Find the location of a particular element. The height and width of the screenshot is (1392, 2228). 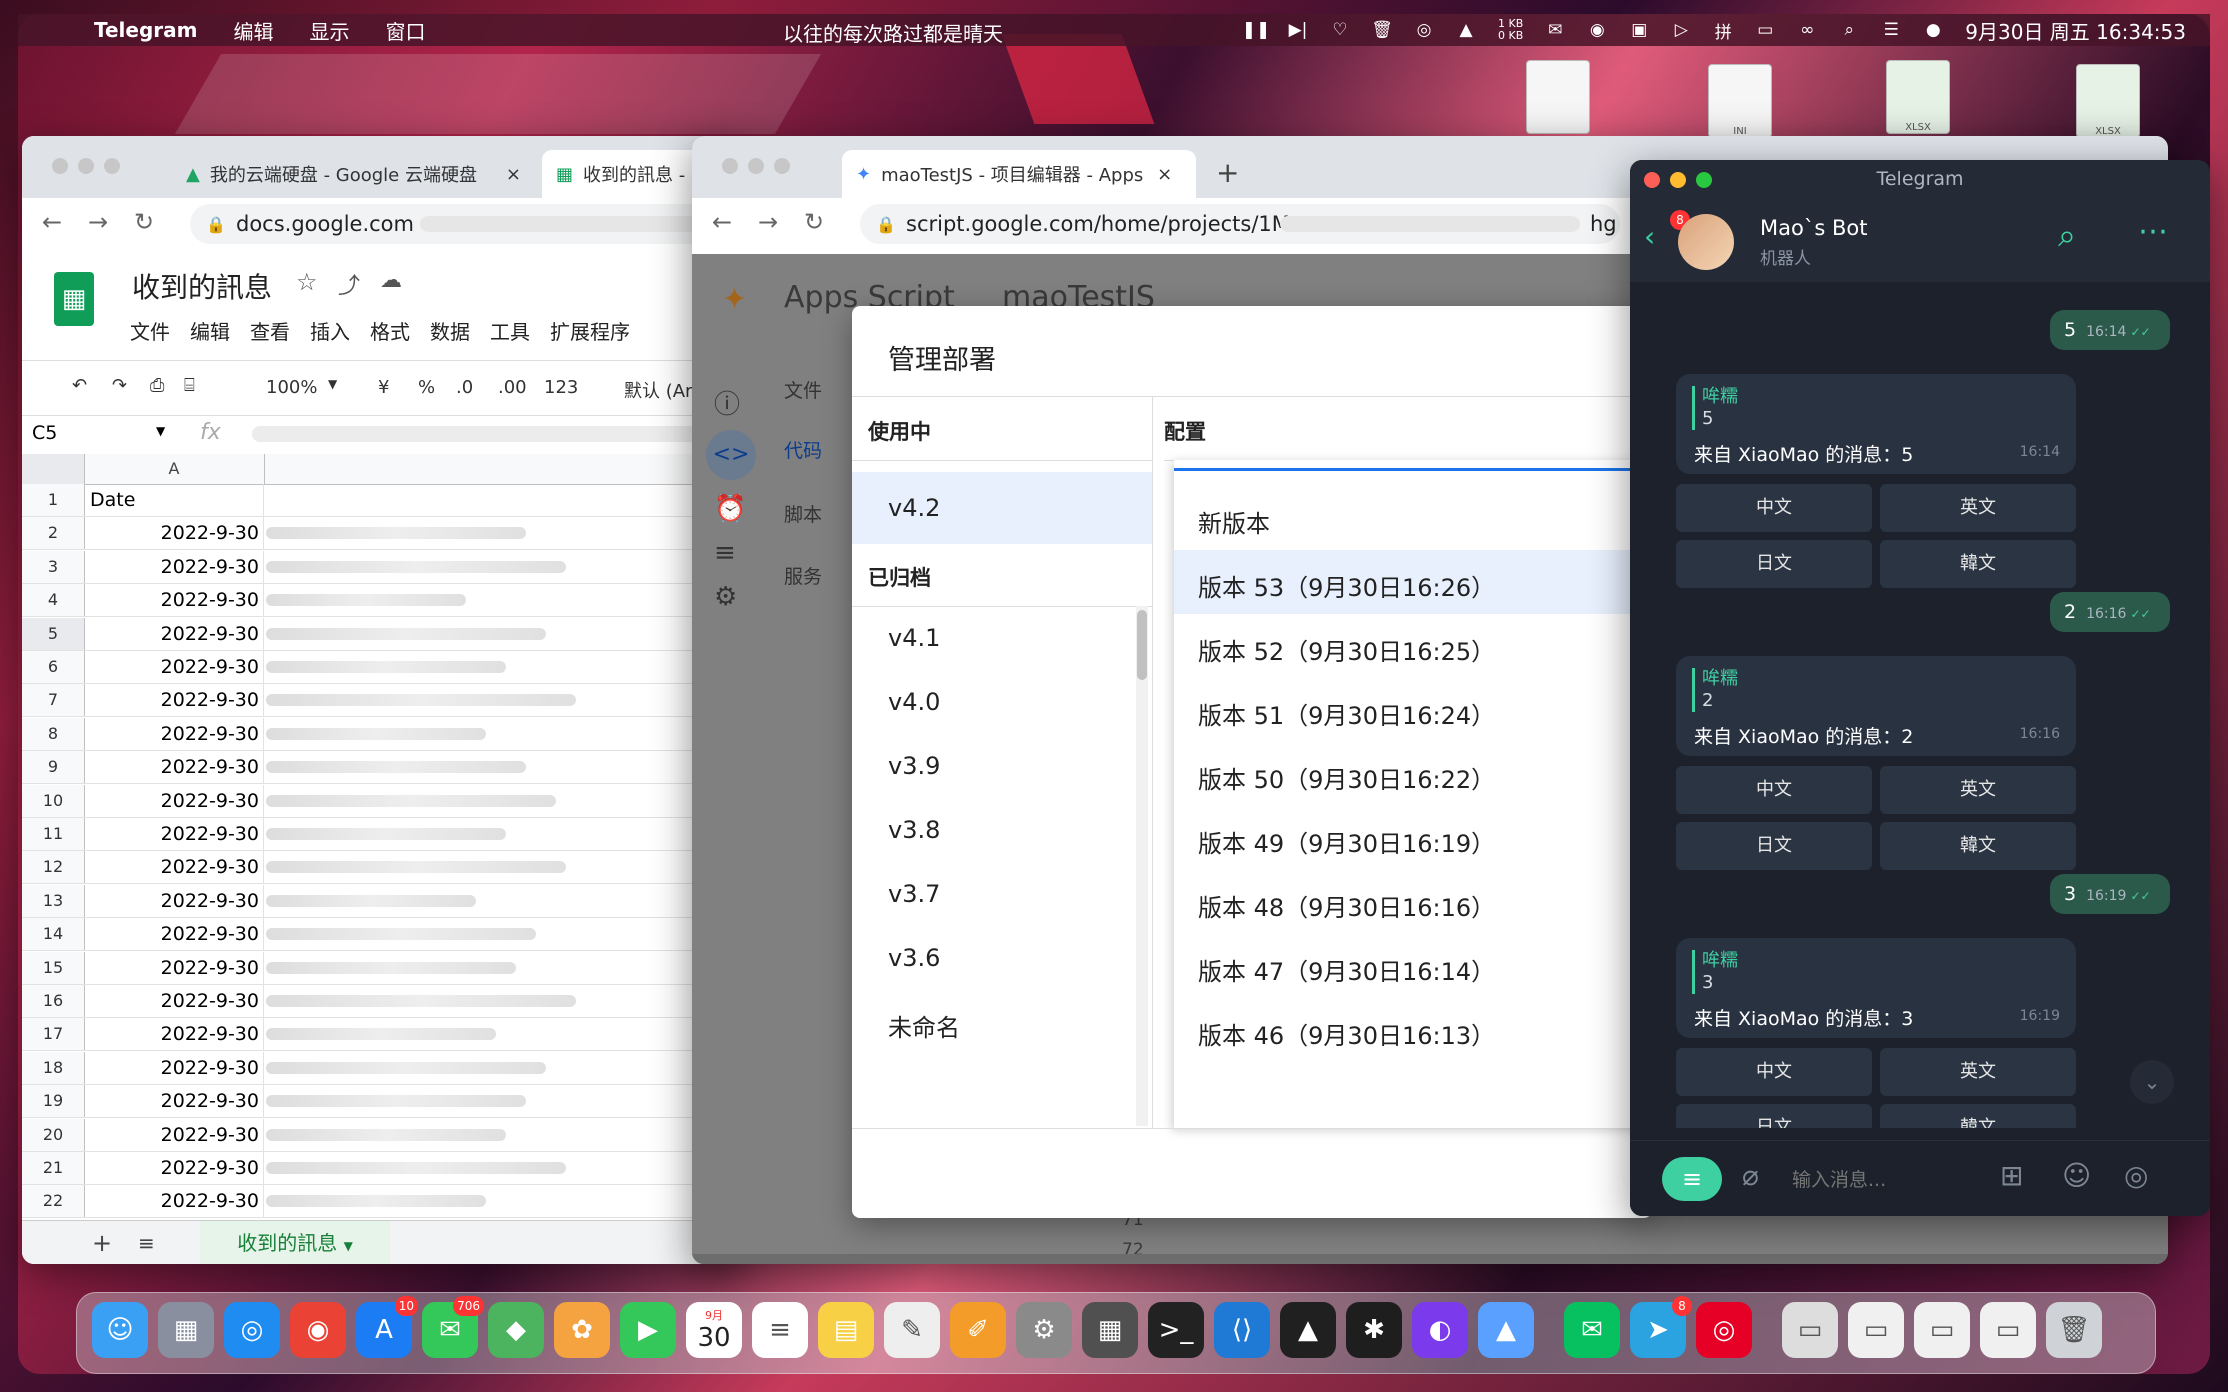

notification-icon: ◉ is located at coordinates (1597, 30).